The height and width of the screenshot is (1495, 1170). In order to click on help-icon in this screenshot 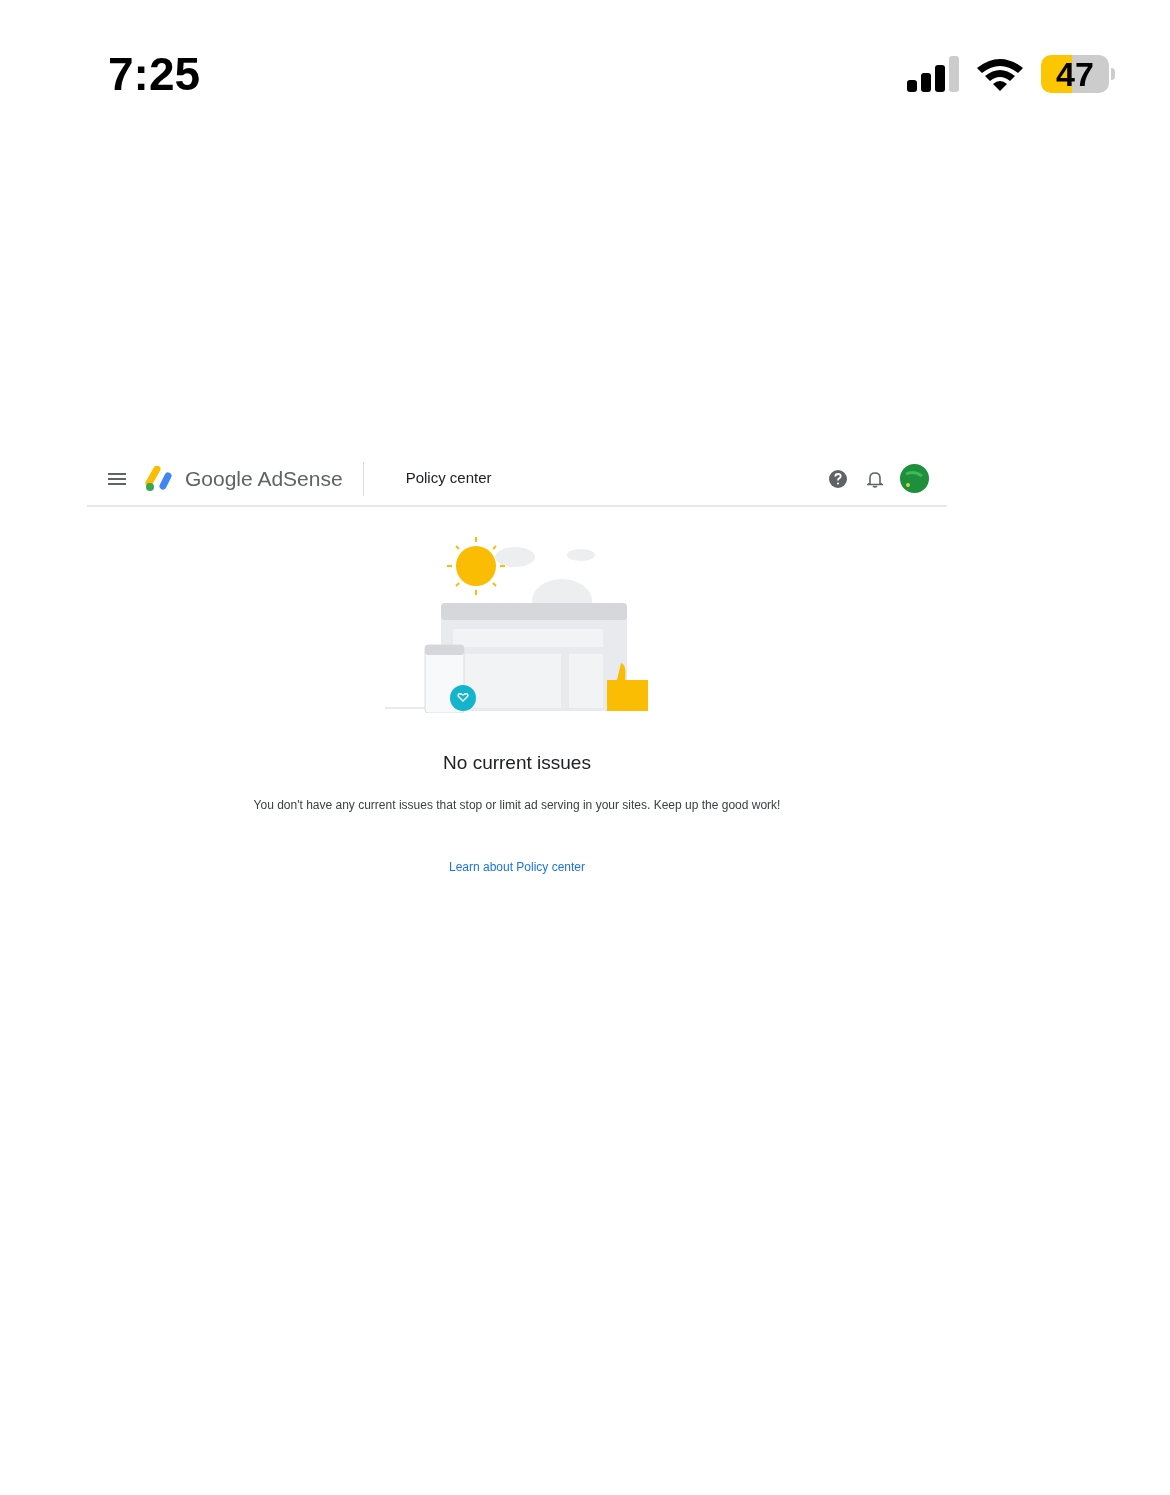, I will do `click(838, 478)`.